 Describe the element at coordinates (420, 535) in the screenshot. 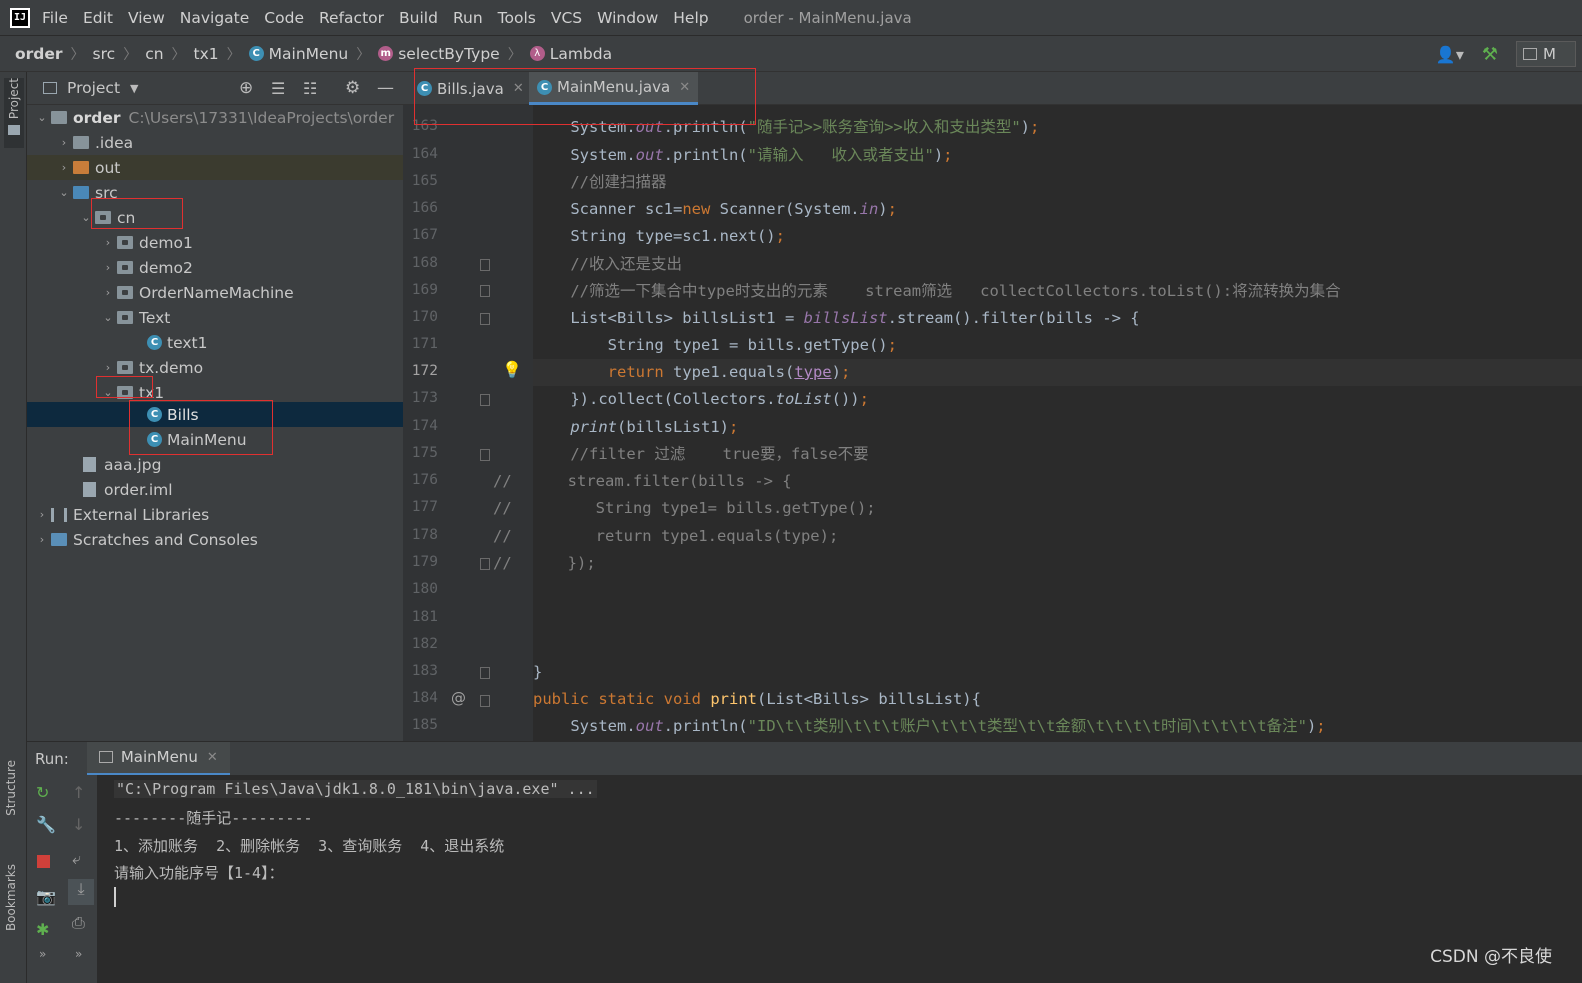

I see `line-number: 178` at that location.